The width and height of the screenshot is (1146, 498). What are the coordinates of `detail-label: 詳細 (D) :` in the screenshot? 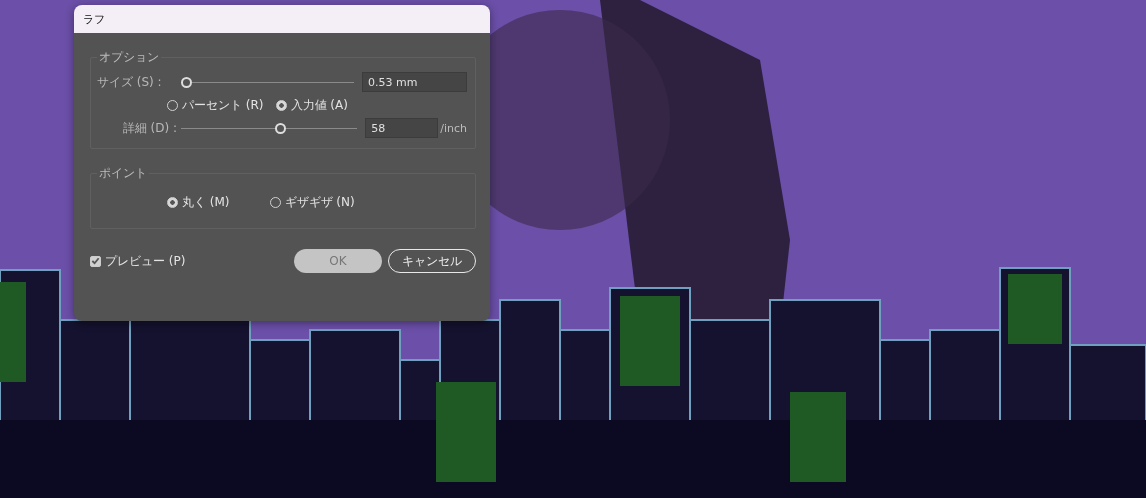 It's located at (149, 128).